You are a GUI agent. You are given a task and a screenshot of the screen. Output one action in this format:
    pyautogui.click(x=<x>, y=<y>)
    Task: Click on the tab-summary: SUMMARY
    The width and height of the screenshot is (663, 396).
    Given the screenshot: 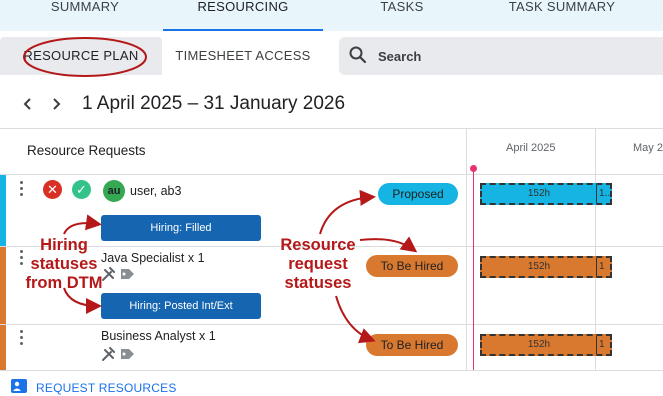 What is the action you would take?
    pyautogui.click(x=85, y=15)
    